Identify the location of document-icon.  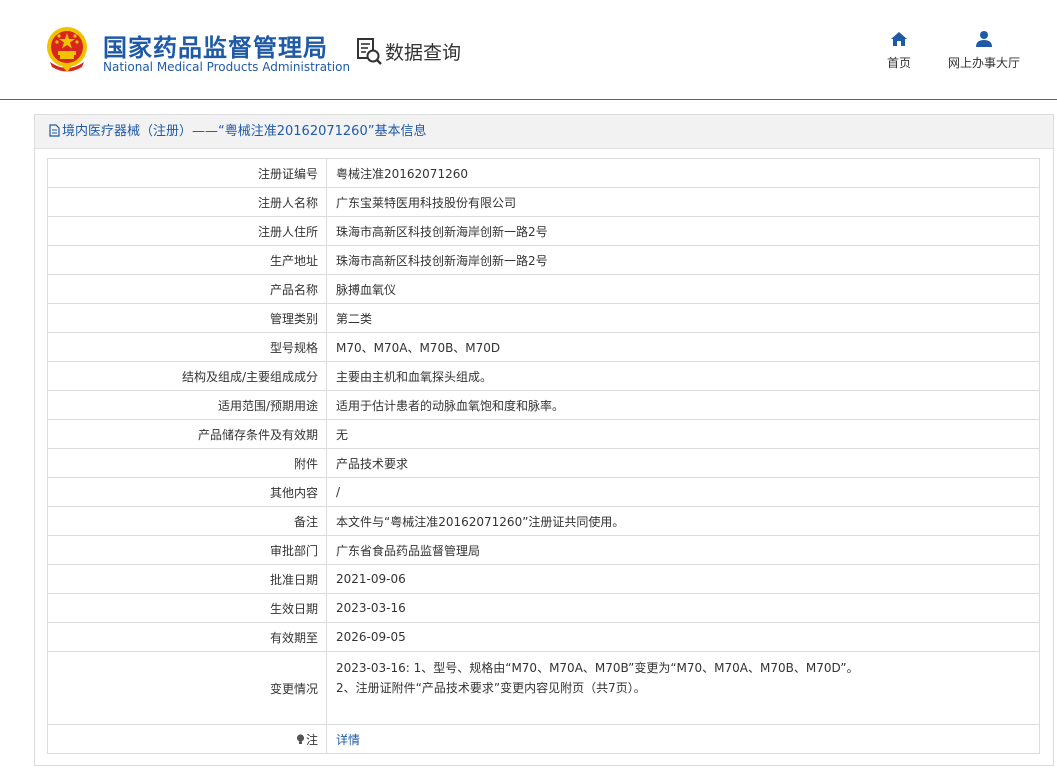
(54, 130).